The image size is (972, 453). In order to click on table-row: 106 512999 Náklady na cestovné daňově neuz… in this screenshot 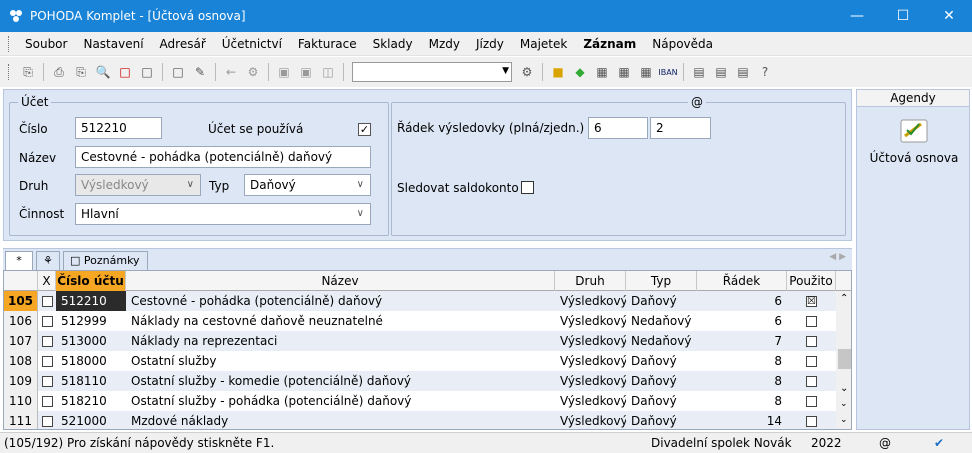, I will do `click(420, 321)`.